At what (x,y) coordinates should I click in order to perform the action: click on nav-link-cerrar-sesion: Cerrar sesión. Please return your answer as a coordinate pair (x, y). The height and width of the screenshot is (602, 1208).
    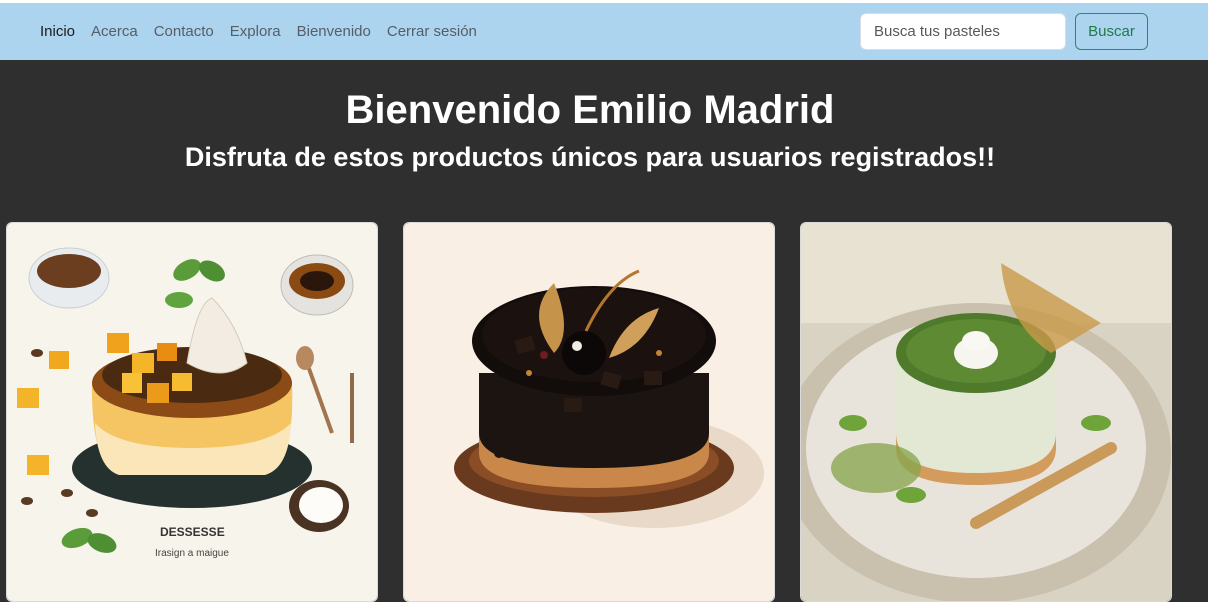
    Looking at the image, I should click on (432, 31).